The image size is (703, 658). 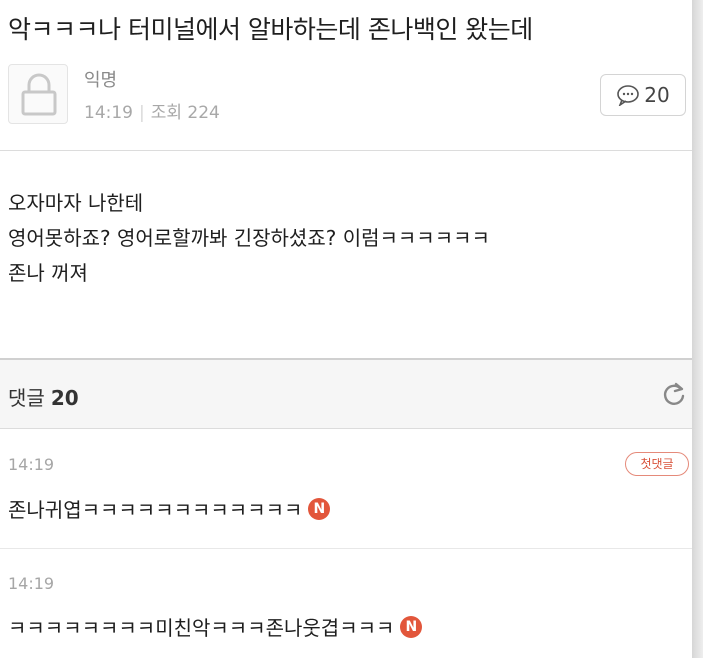 What do you see at coordinates (657, 95) in the screenshot?
I see `comment-count: 20` at bounding box center [657, 95].